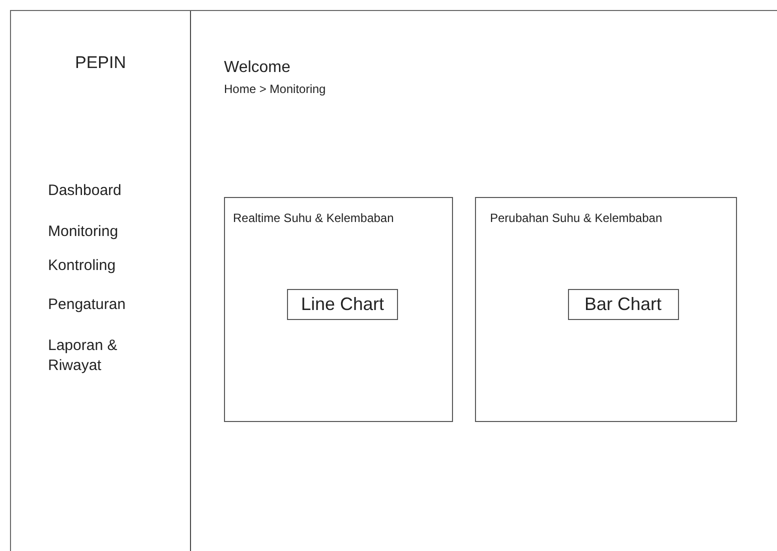 The height and width of the screenshot is (551, 777). I want to click on breadcrumb: Home > Monitoring, so click(275, 89).